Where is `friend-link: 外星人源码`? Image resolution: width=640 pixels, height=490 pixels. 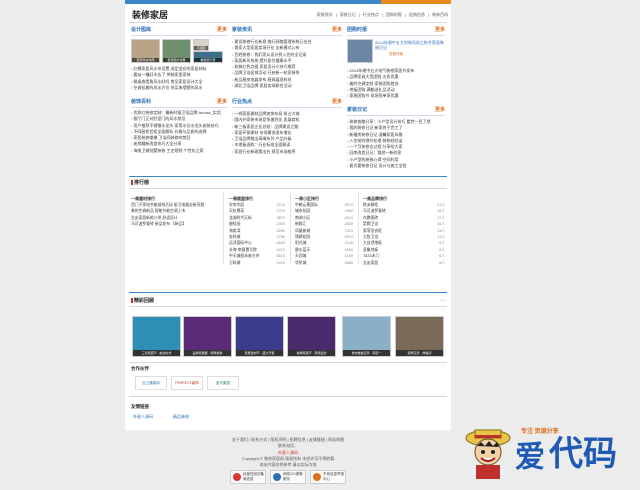 friend-link: 外星人源码 is located at coordinates (143, 416).